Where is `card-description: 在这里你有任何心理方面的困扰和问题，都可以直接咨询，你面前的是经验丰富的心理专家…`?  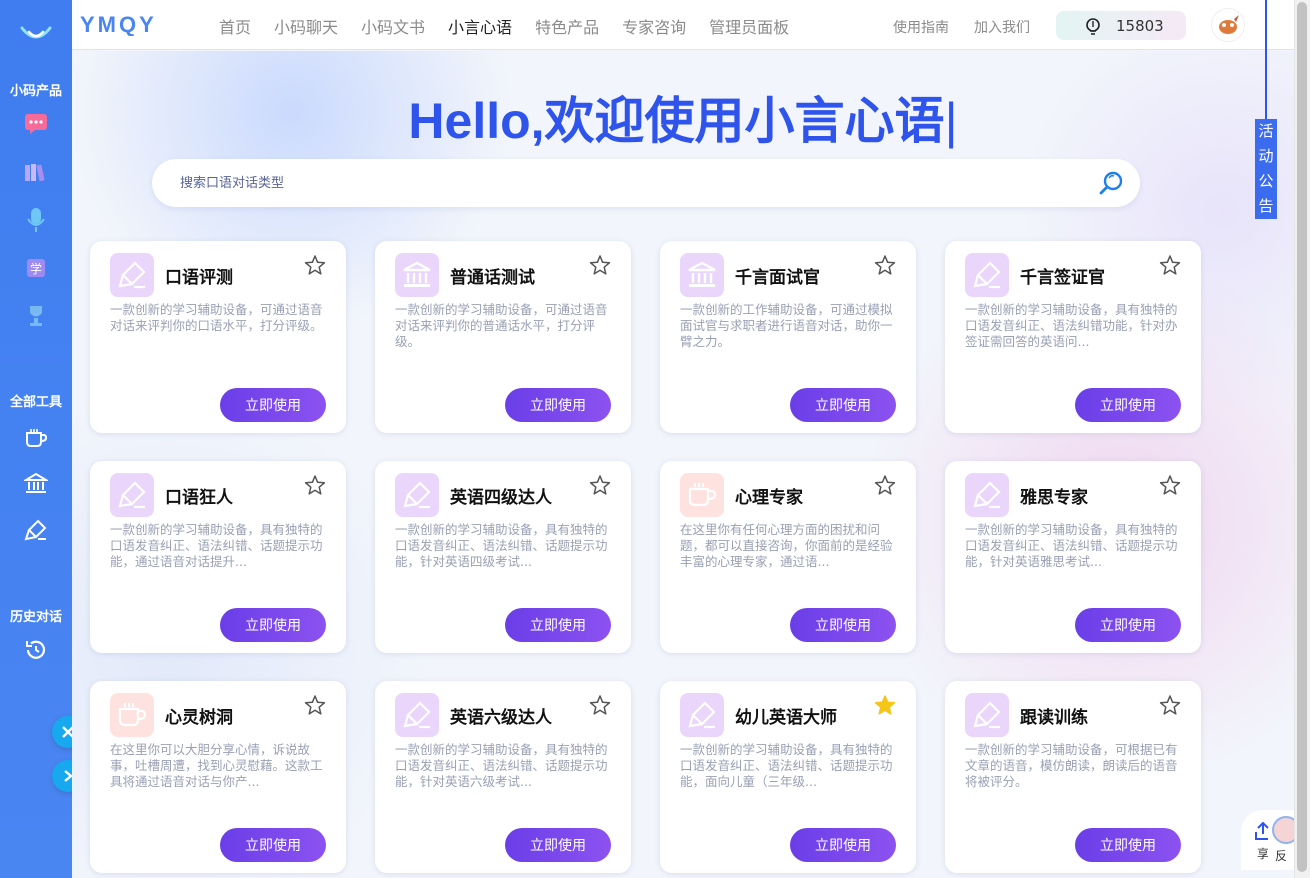
card-description: 在这里你有任何心理方面的困扰和问题，都可以直接咨询，你面前的是经验丰富的心理专家… is located at coordinates (786, 545).